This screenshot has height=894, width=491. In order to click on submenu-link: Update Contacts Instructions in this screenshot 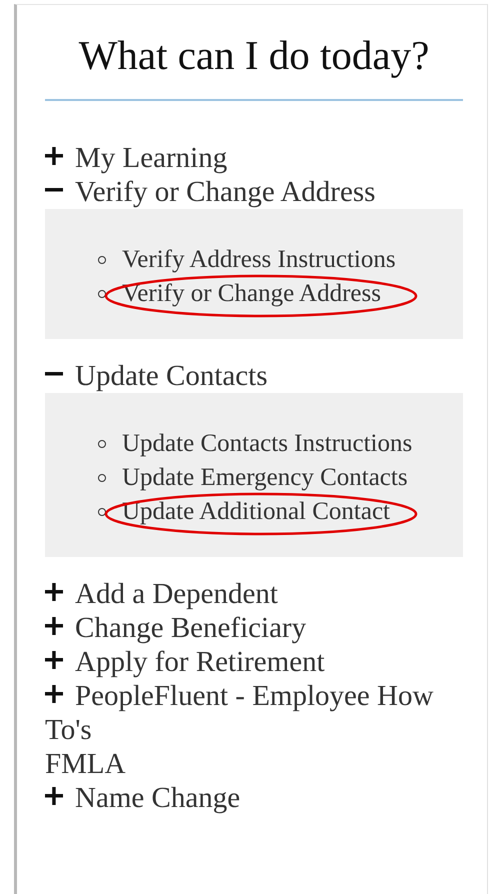, I will do `click(267, 444)`.